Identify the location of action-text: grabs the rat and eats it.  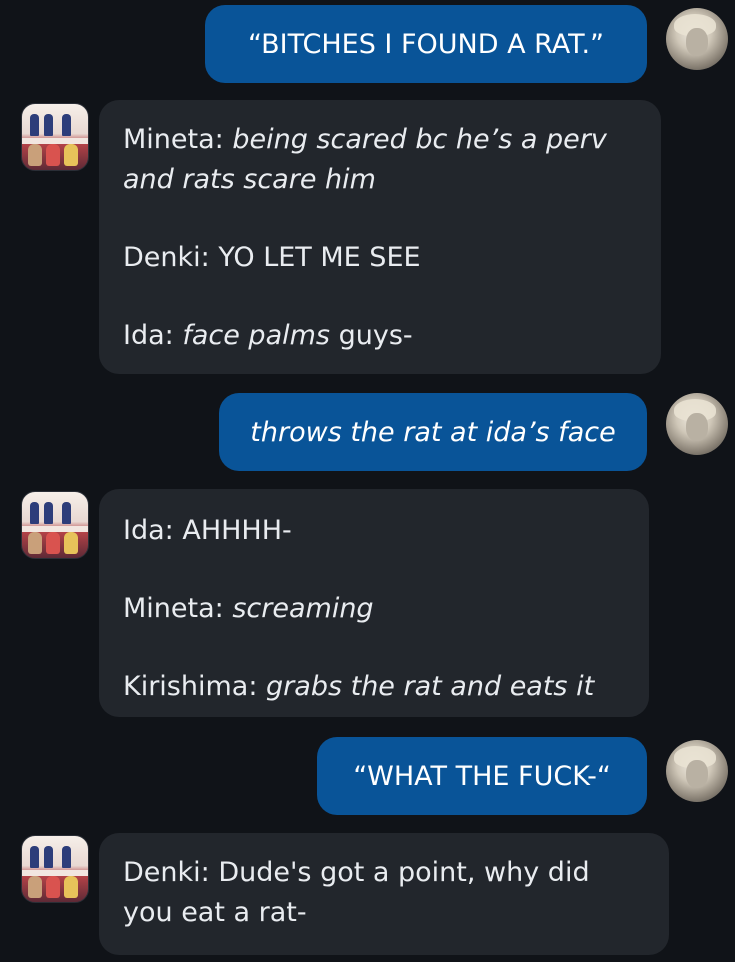
(430, 686).